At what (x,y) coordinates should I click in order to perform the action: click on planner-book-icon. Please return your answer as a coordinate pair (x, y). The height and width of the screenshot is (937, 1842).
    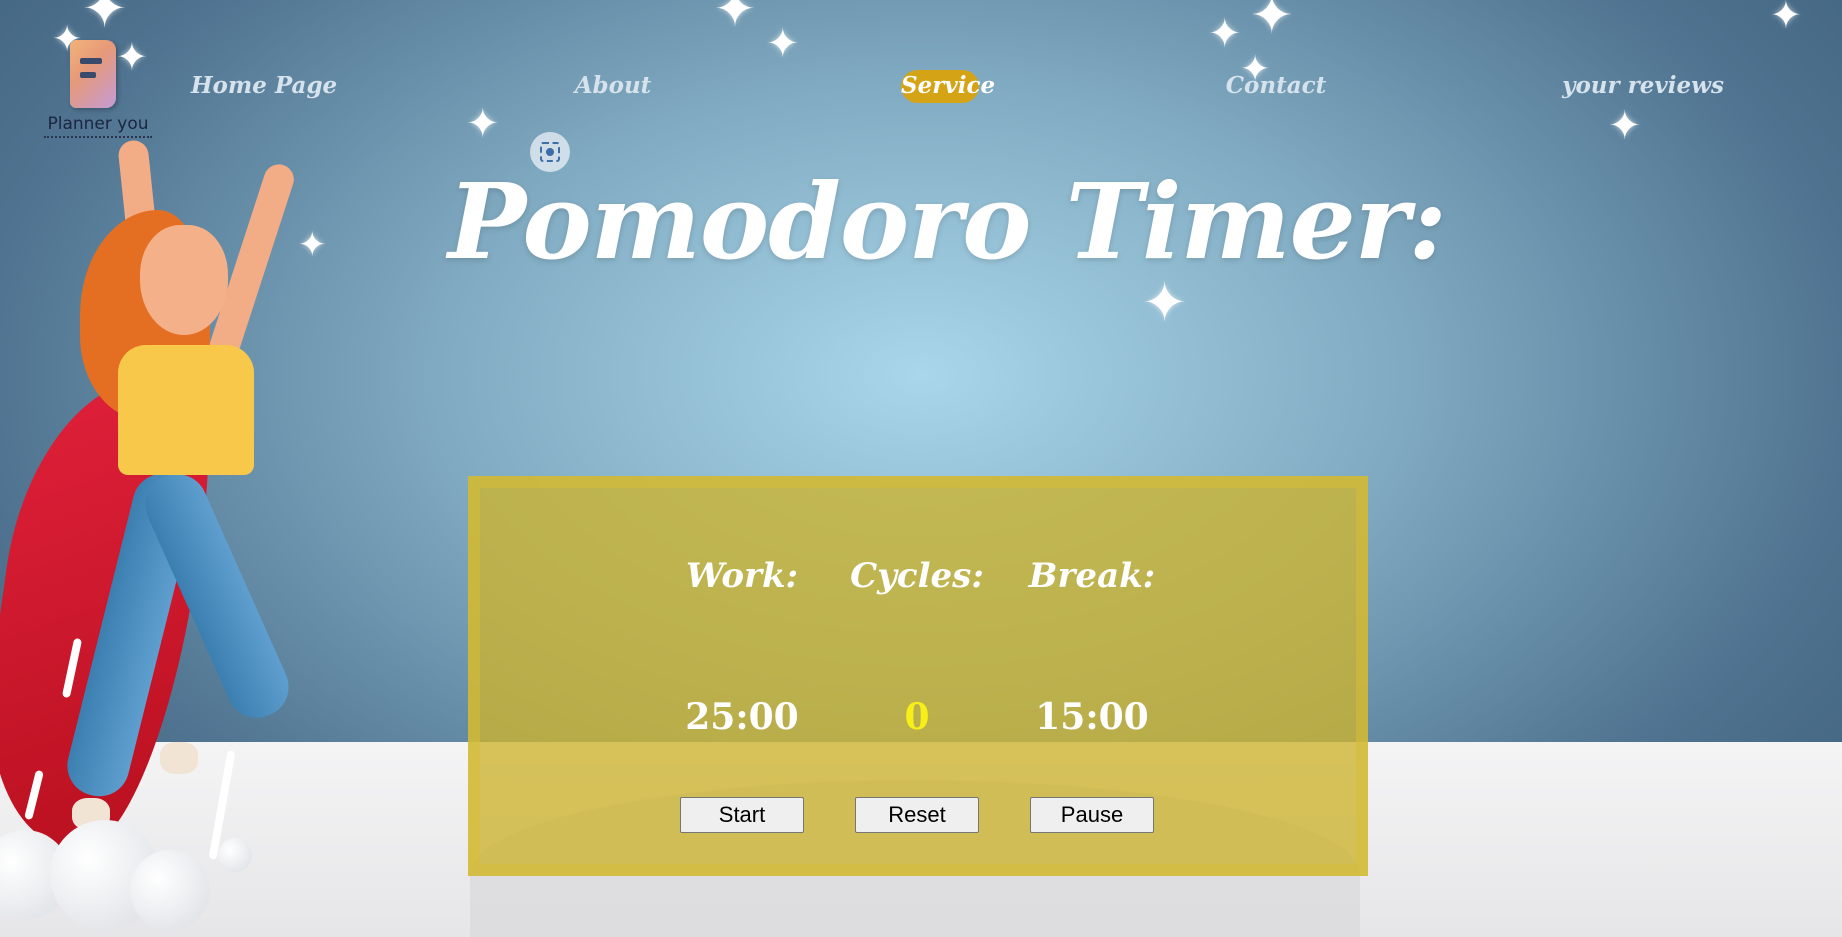
    Looking at the image, I should click on (93, 74).